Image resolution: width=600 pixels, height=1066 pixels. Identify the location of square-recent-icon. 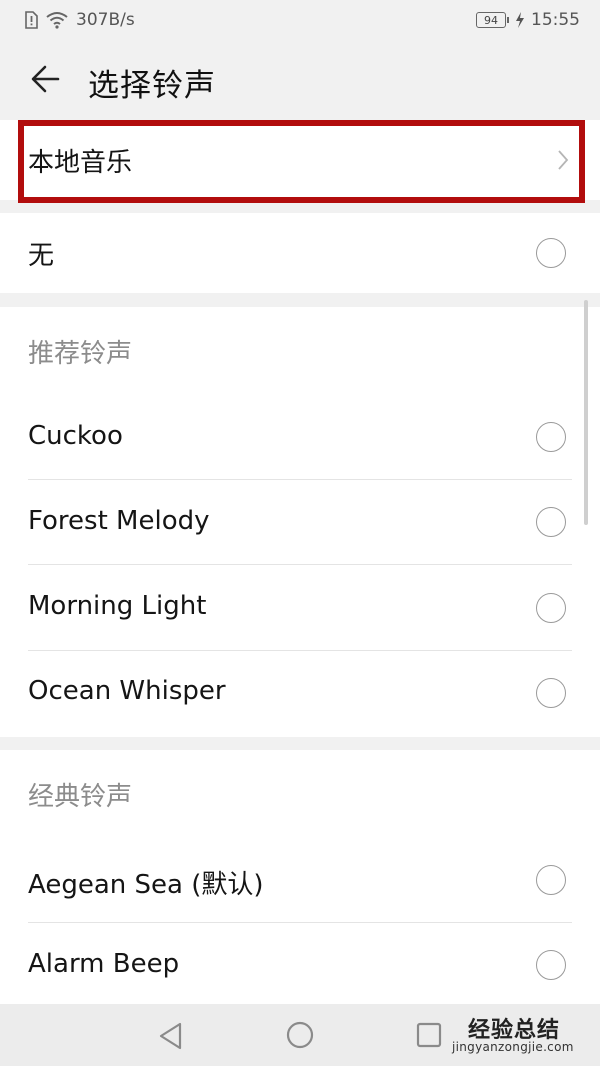
(429, 1035).